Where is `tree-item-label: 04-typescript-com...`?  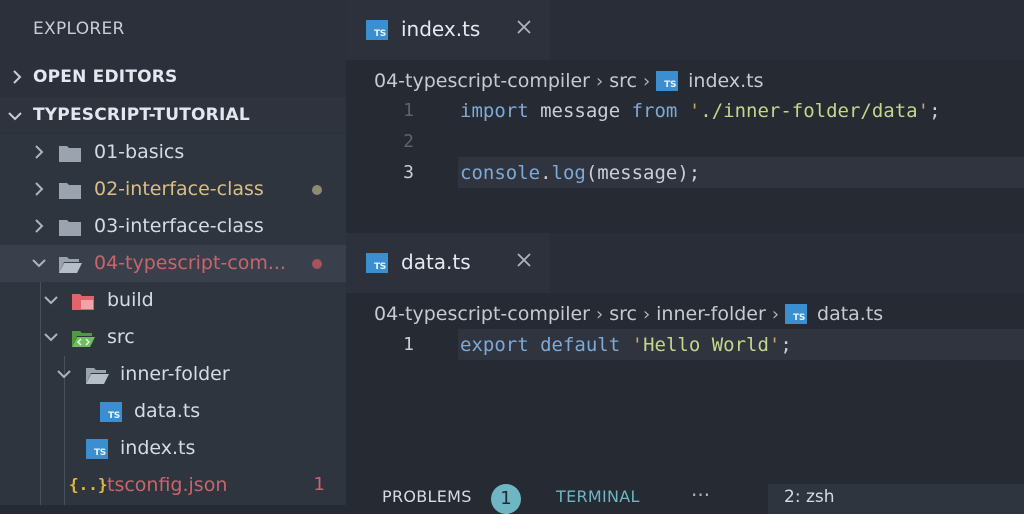
tree-item-label: 04-typescript-com... is located at coordinates (190, 263).